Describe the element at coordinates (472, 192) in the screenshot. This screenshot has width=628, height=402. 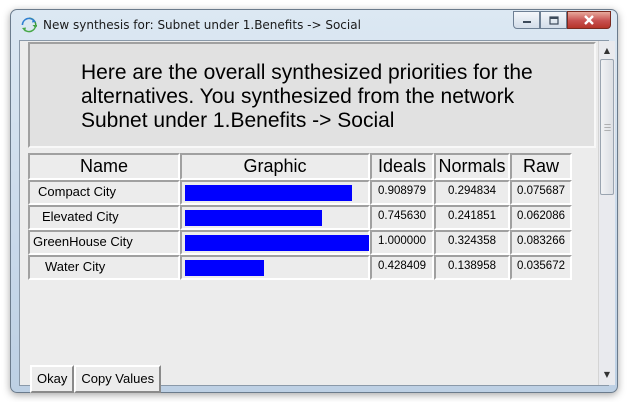
I see `cell-normals: 0.294834` at that location.